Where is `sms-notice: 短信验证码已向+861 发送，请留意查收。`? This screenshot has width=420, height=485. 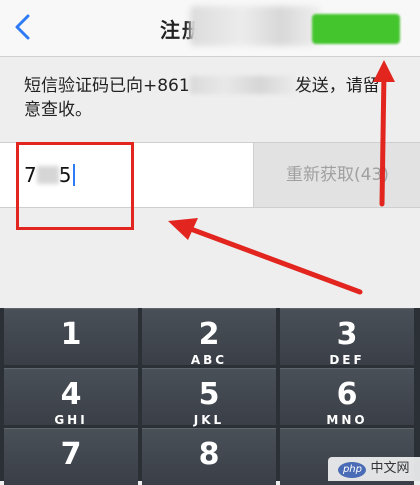
sms-notice: 短信验证码已向+861 发送，请留意查收。 is located at coordinates (210, 98).